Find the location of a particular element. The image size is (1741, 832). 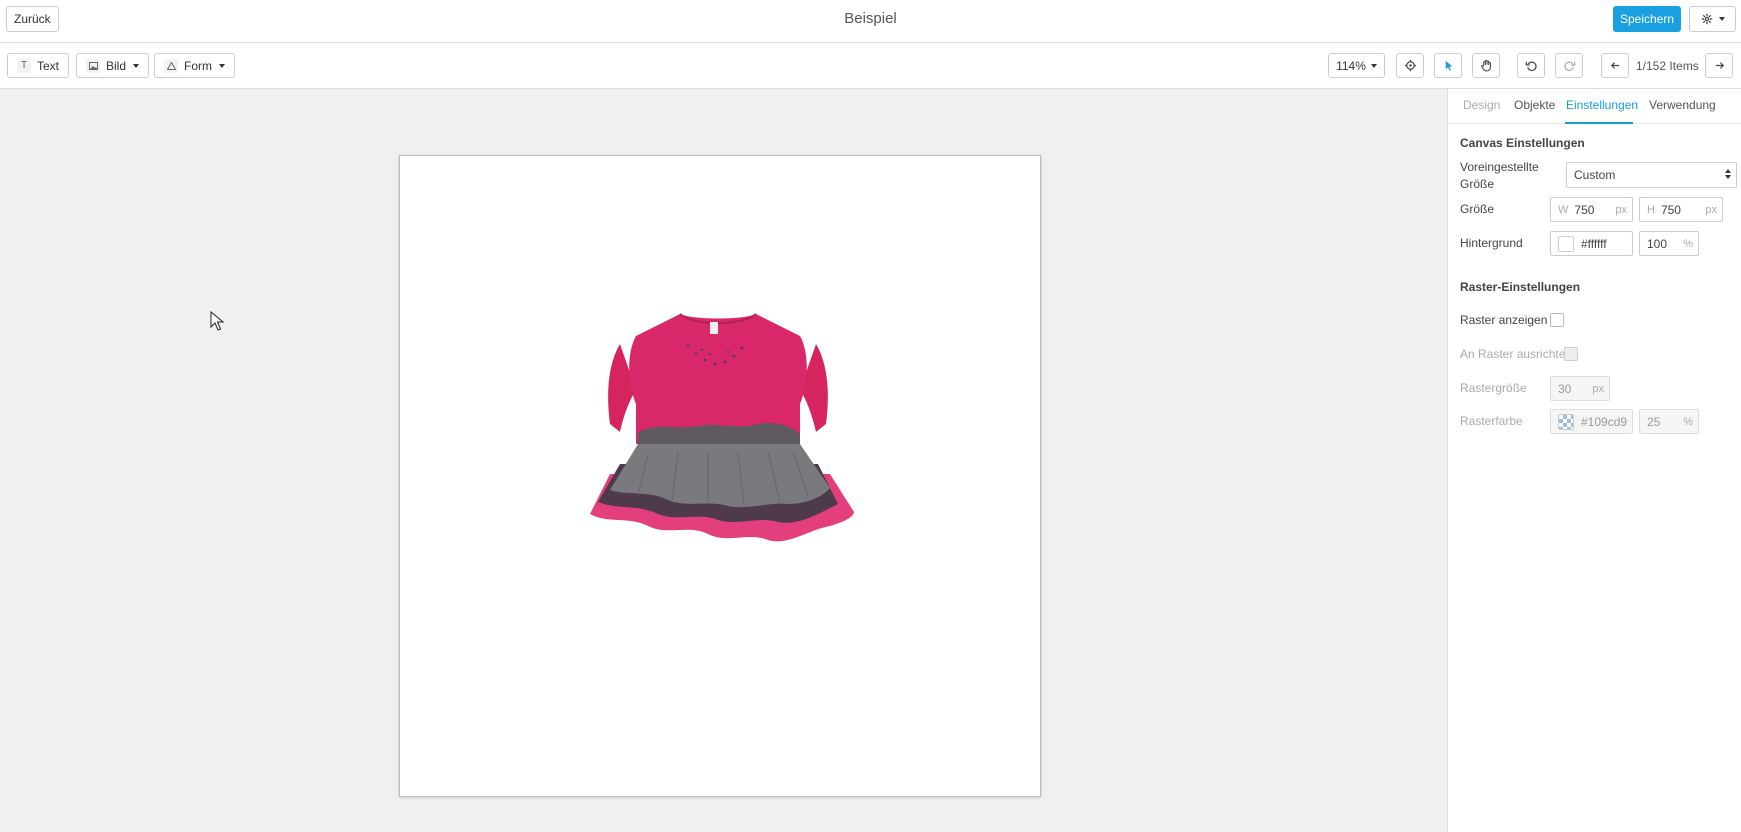

add-text-button: T Text is located at coordinates (38, 65).